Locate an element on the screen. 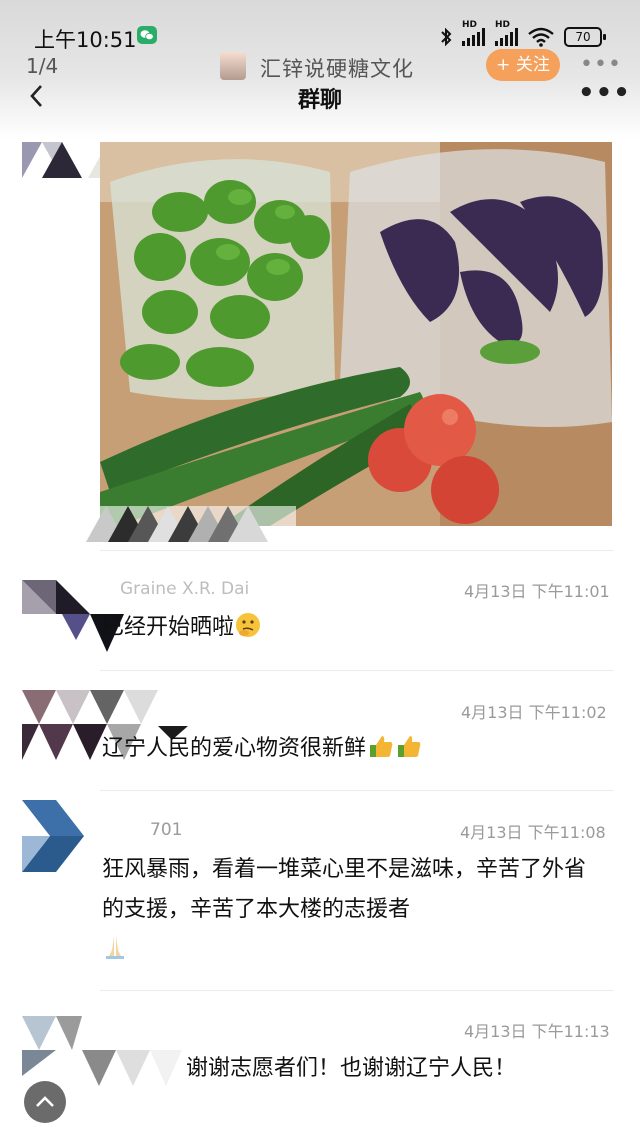 The height and width of the screenshot is (1138, 640). chevron-up-icon is located at coordinates (45, 1101).